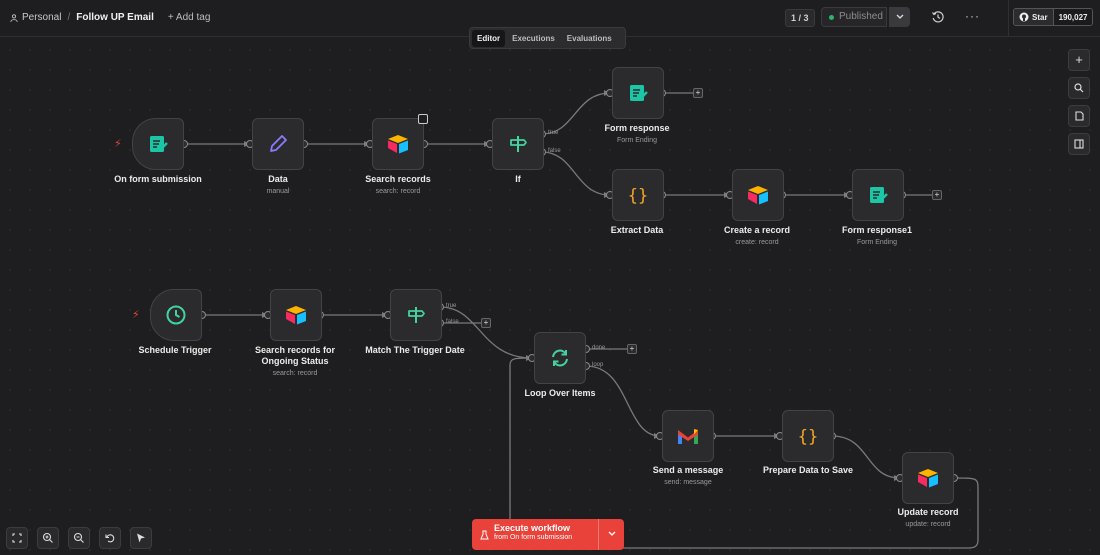  What do you see at coordinates (877, 230) in the screenshot?
I see `node-title: Form response1` at bounding box center [877, 230].